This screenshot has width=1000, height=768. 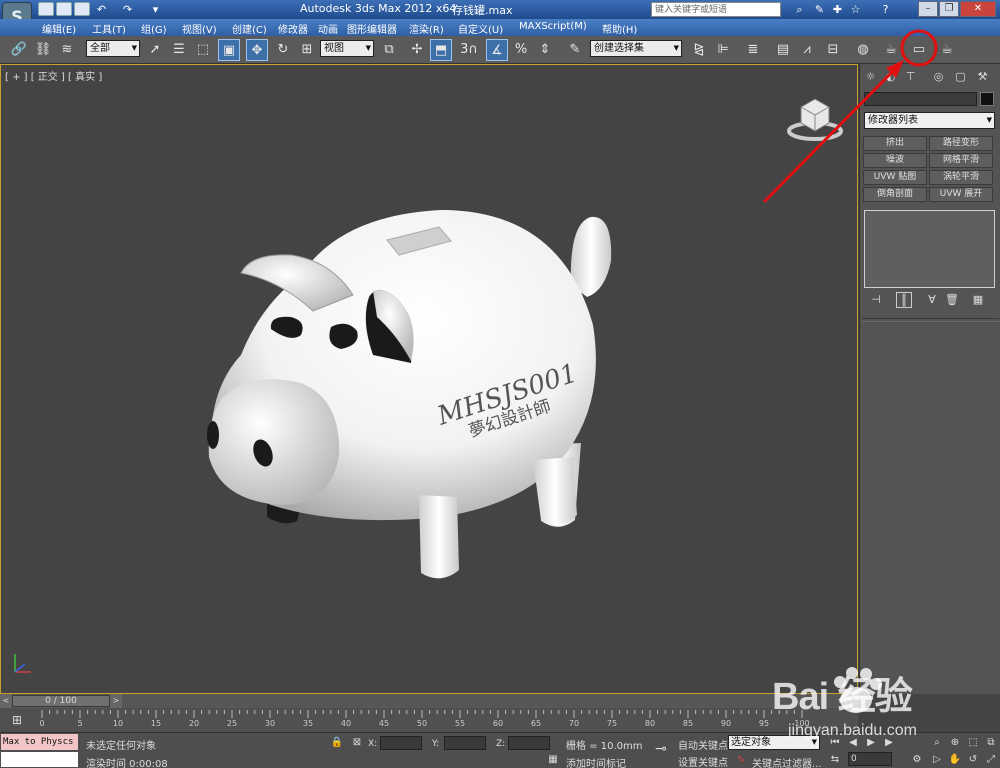 What do you see at coordinates (870, 759) in the screenshot?
I see `current-frame-field: 0` at bounding box center [870, 759].